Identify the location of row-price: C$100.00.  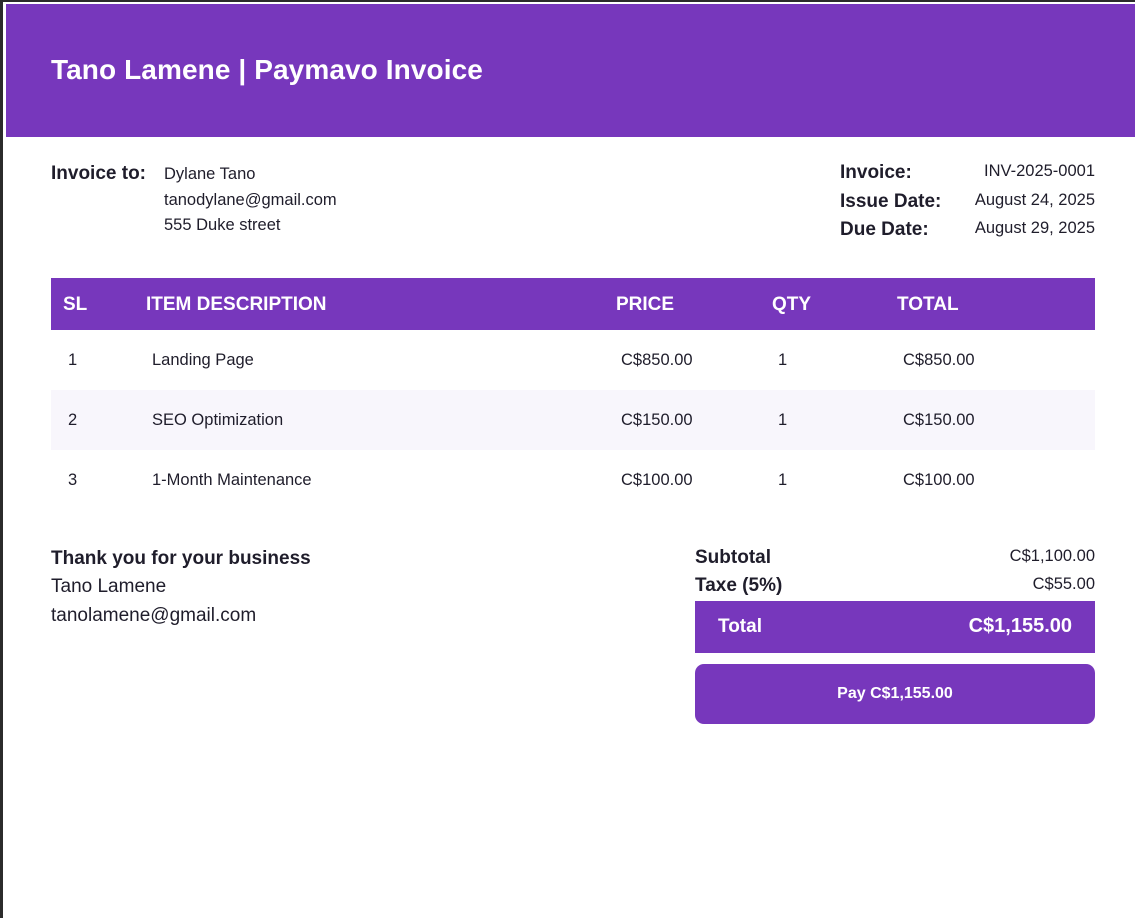
(657, 480).